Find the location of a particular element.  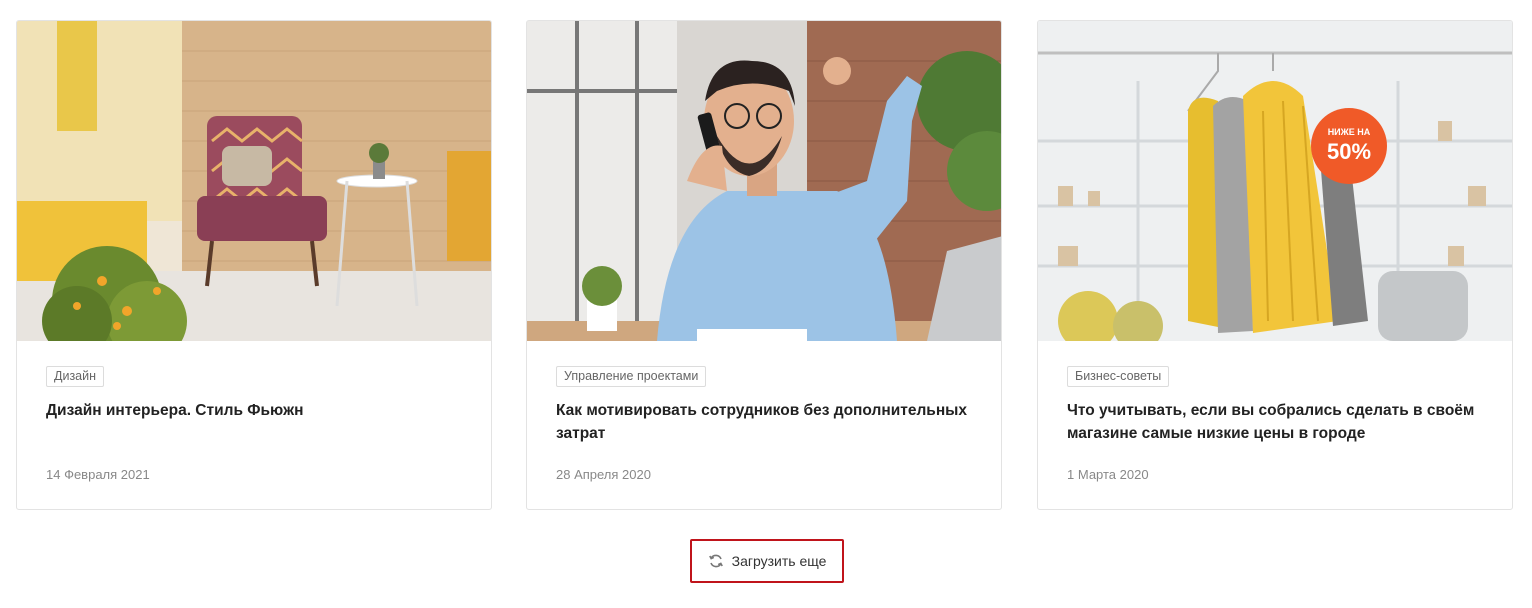

refresh-icon is located at coordinates (716, 561).